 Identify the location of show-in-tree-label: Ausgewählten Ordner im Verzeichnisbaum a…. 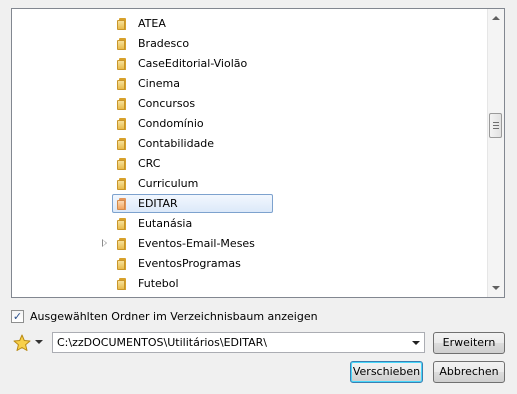
(174, 317).